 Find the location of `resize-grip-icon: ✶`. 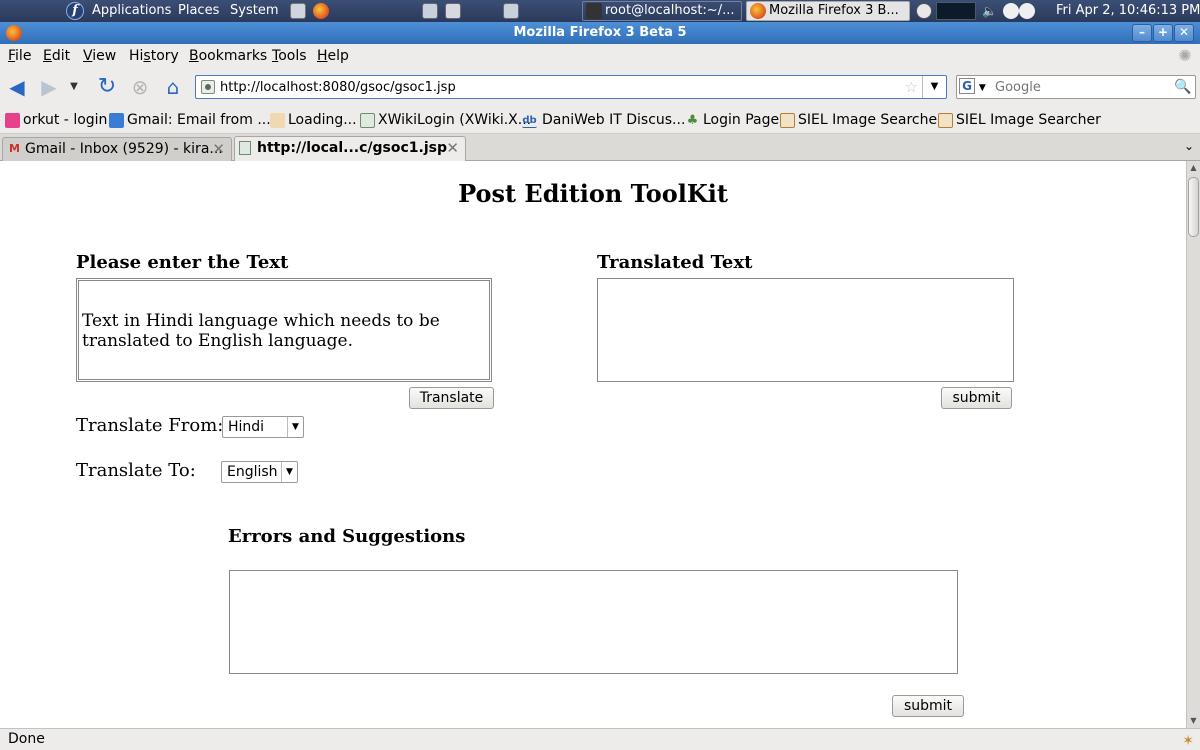

resize-grip-icon: ✶ is located at coordinates (1188, 740).